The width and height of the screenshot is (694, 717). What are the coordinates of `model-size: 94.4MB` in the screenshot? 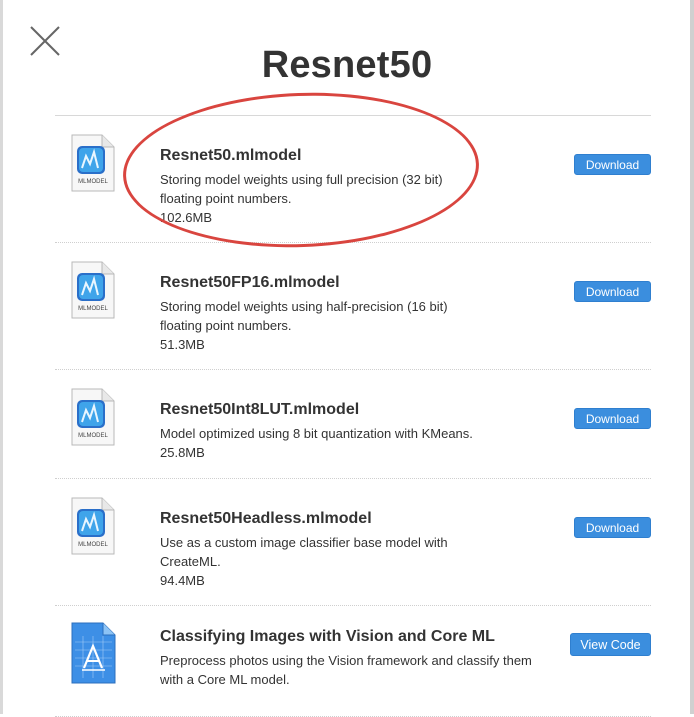 It's located at (182, 580).